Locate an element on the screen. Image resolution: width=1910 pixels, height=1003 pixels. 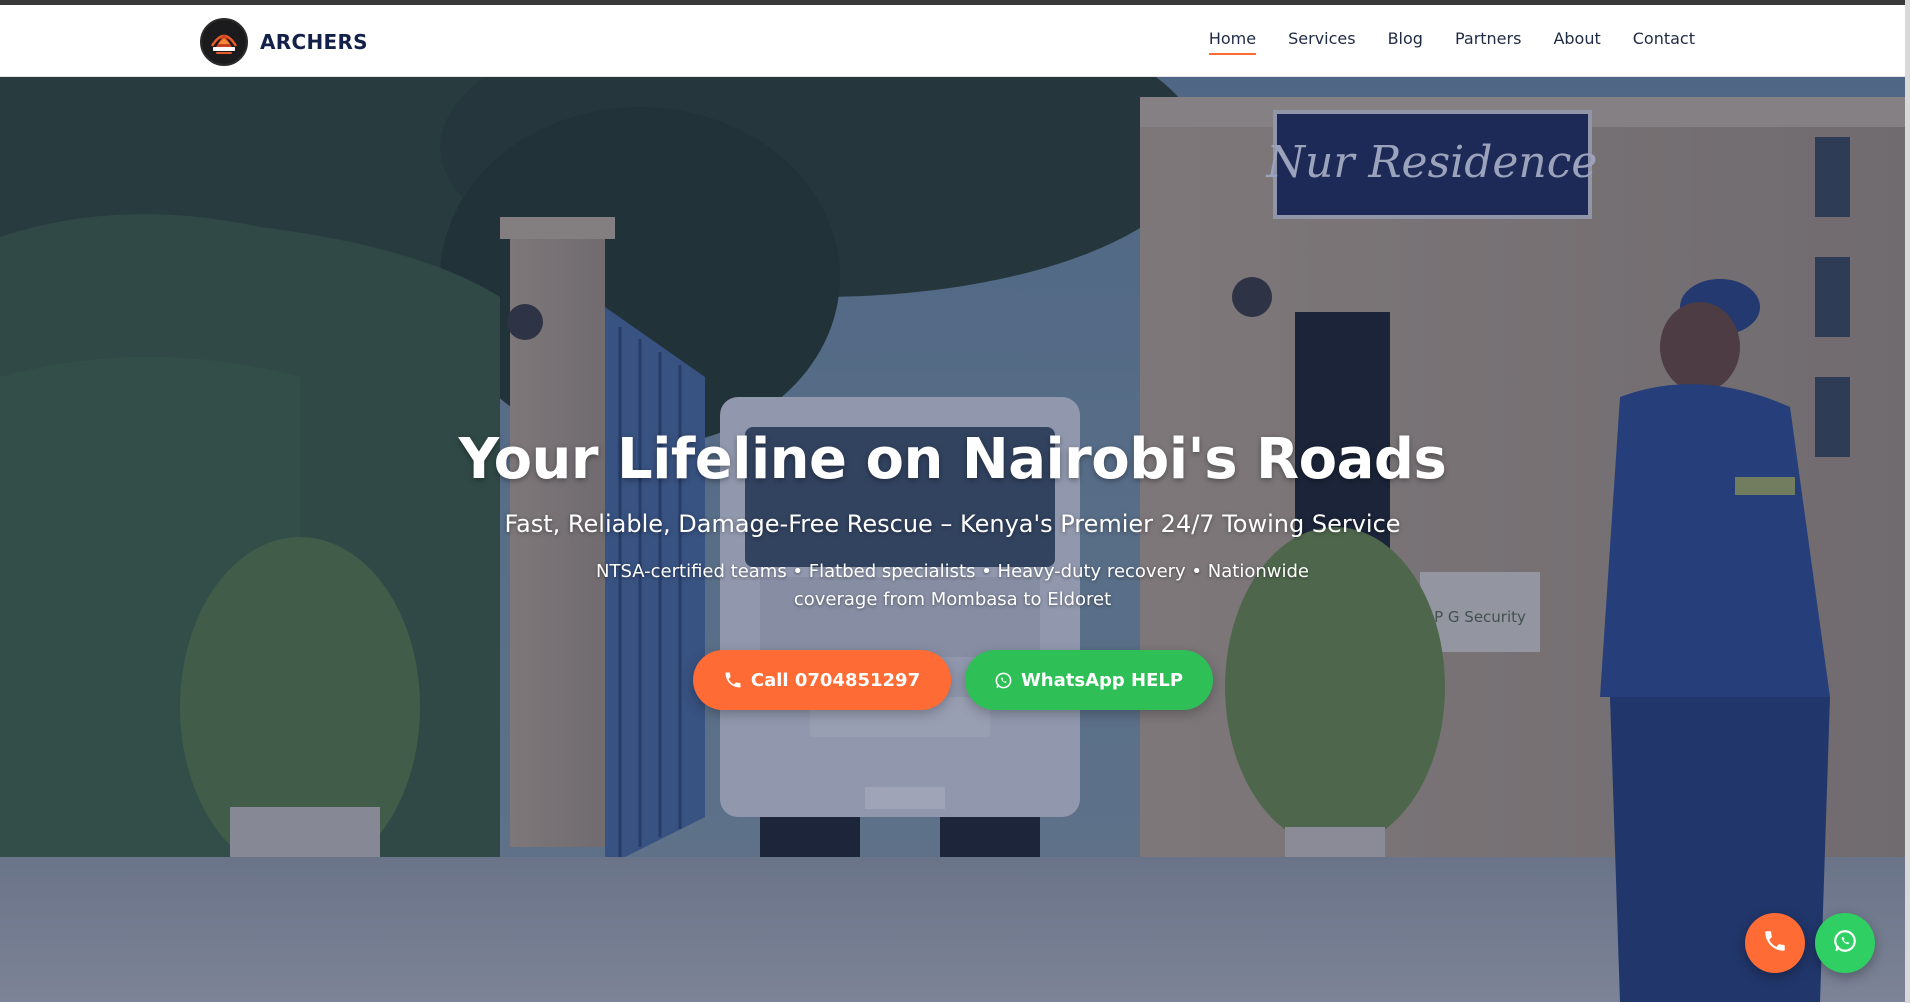
brand: ARCHERS is located at coordinates (284, 42).